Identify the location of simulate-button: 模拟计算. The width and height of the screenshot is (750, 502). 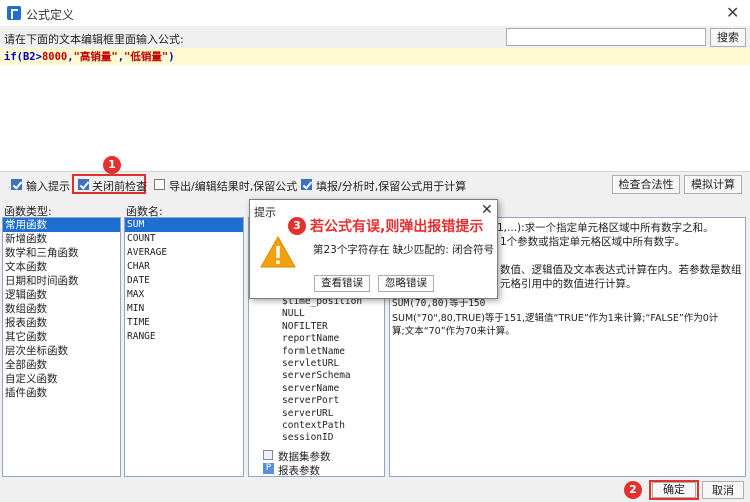
(713, 184).